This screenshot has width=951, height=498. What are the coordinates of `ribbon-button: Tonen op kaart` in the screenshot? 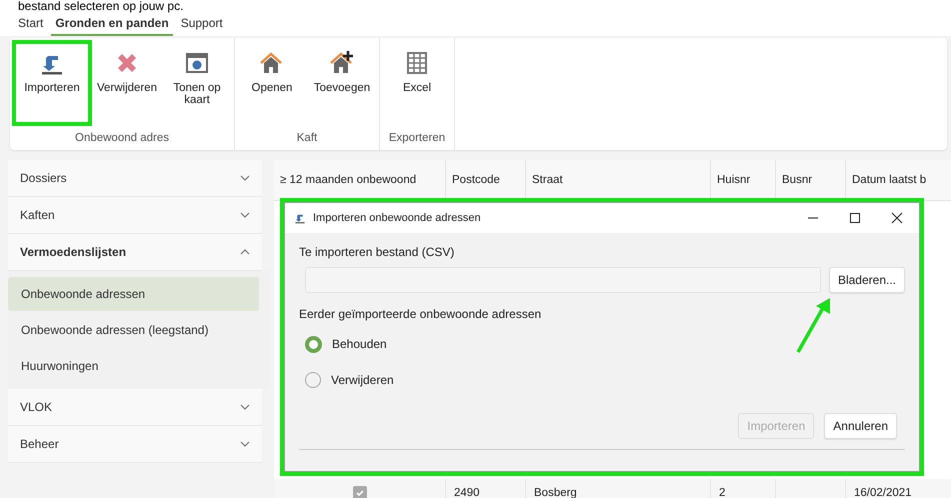 It's located at (197, 86).